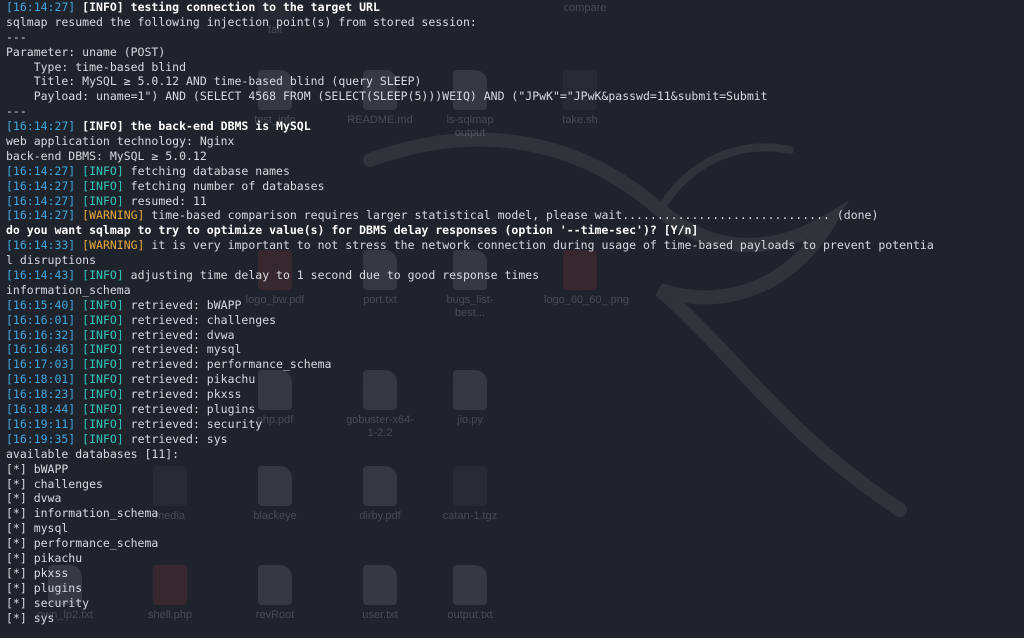 Image resolution: width=1024 pixels, height=638 pixels. I want to click on terminal-line: [*] performance_schema, so click(515, 543).